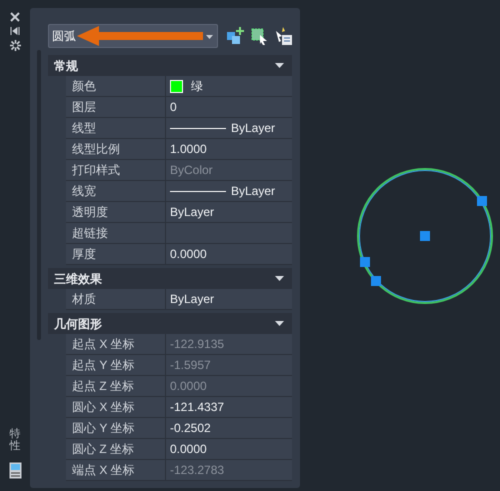  I want to click on property-label: 颜色, so click(116, 86).